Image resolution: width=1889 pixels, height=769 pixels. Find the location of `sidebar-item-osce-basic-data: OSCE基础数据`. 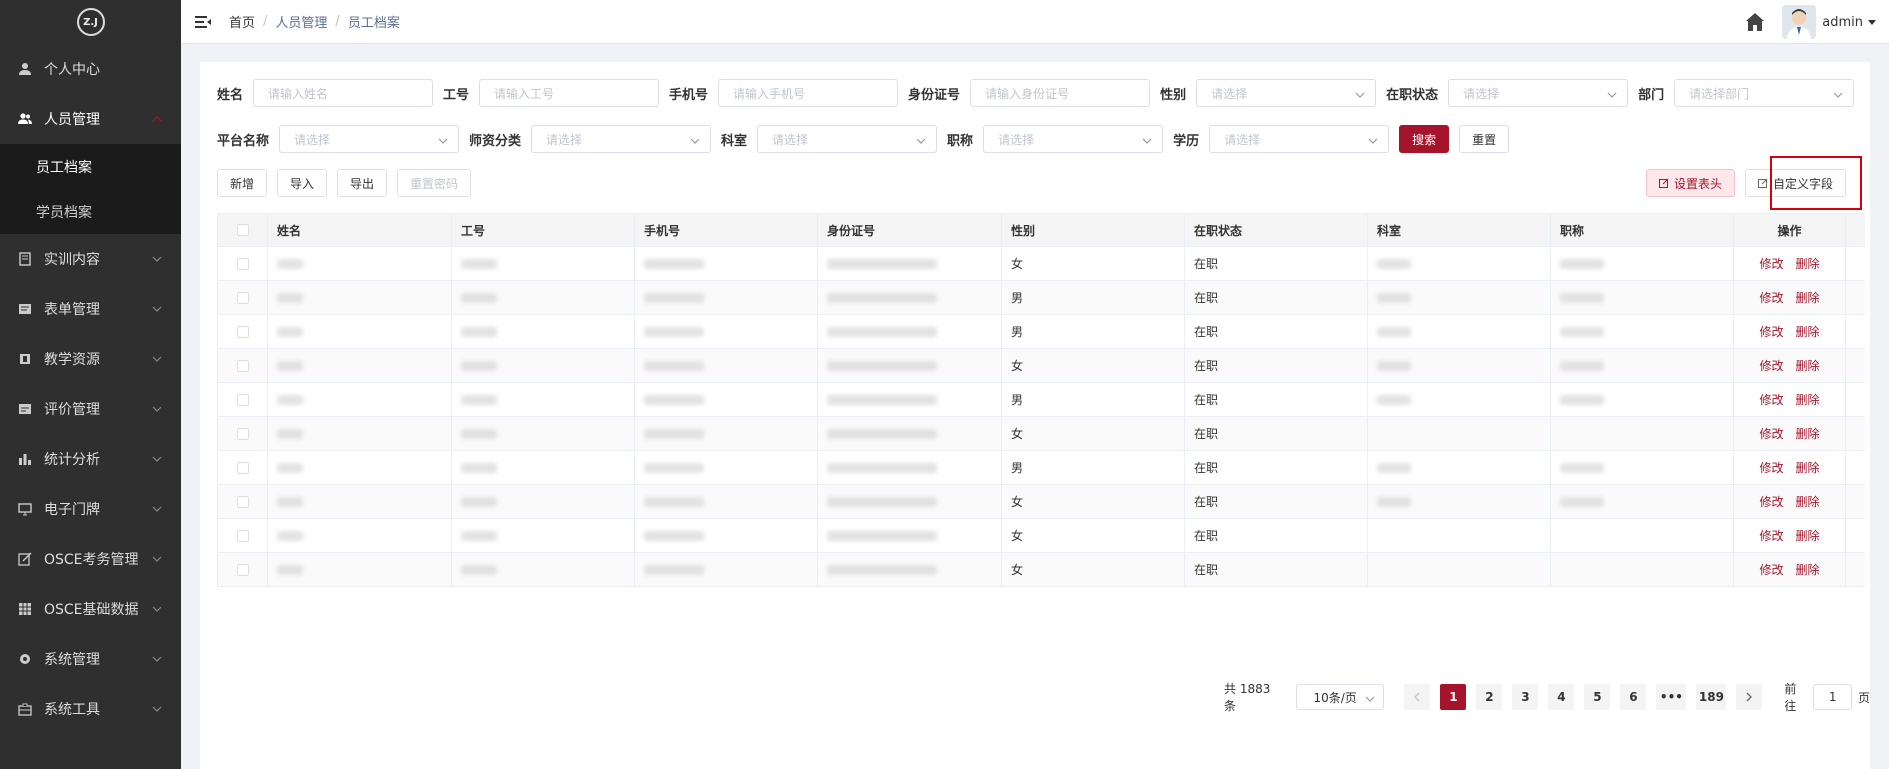

sidebar-item-osce-basic-data: OSCE基础数据 is located at coordinates (90, 609).